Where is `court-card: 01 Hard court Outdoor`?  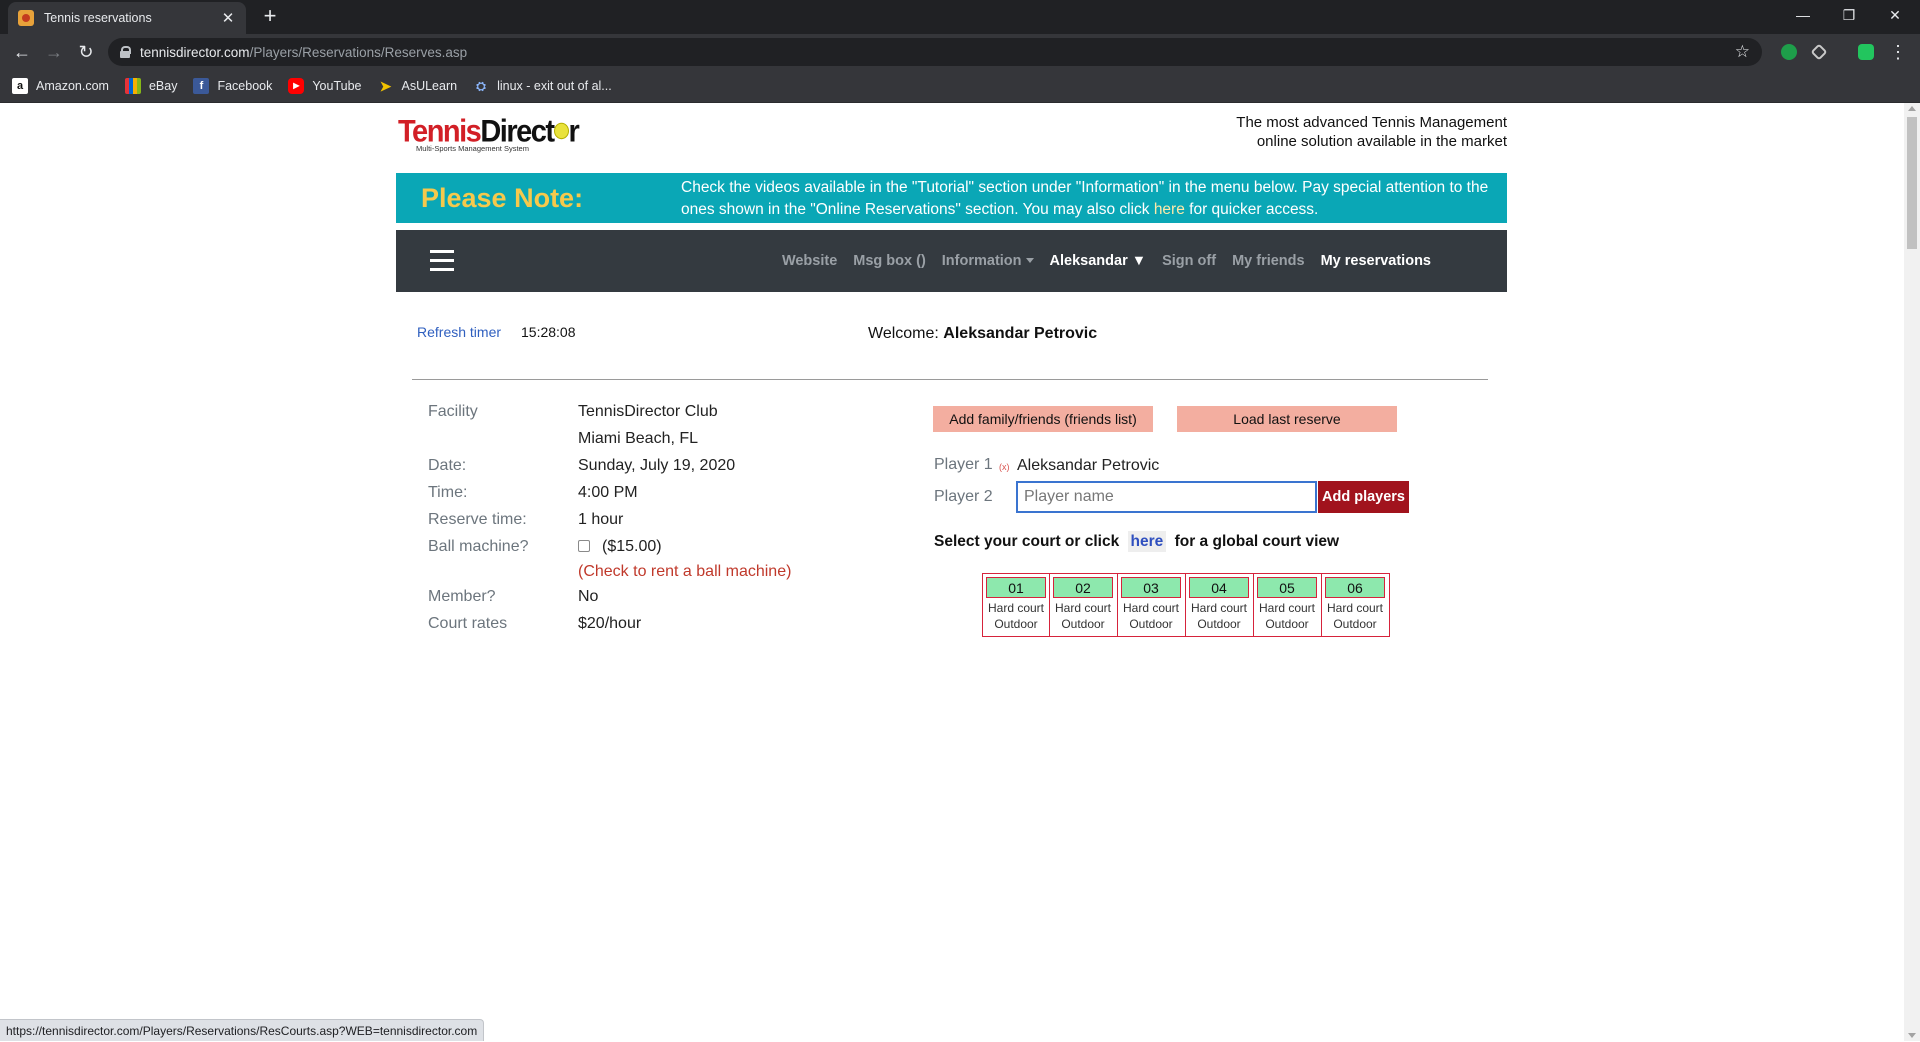 court-card: 01 Hard court Outdoor is located at coordinates (1016, 605).